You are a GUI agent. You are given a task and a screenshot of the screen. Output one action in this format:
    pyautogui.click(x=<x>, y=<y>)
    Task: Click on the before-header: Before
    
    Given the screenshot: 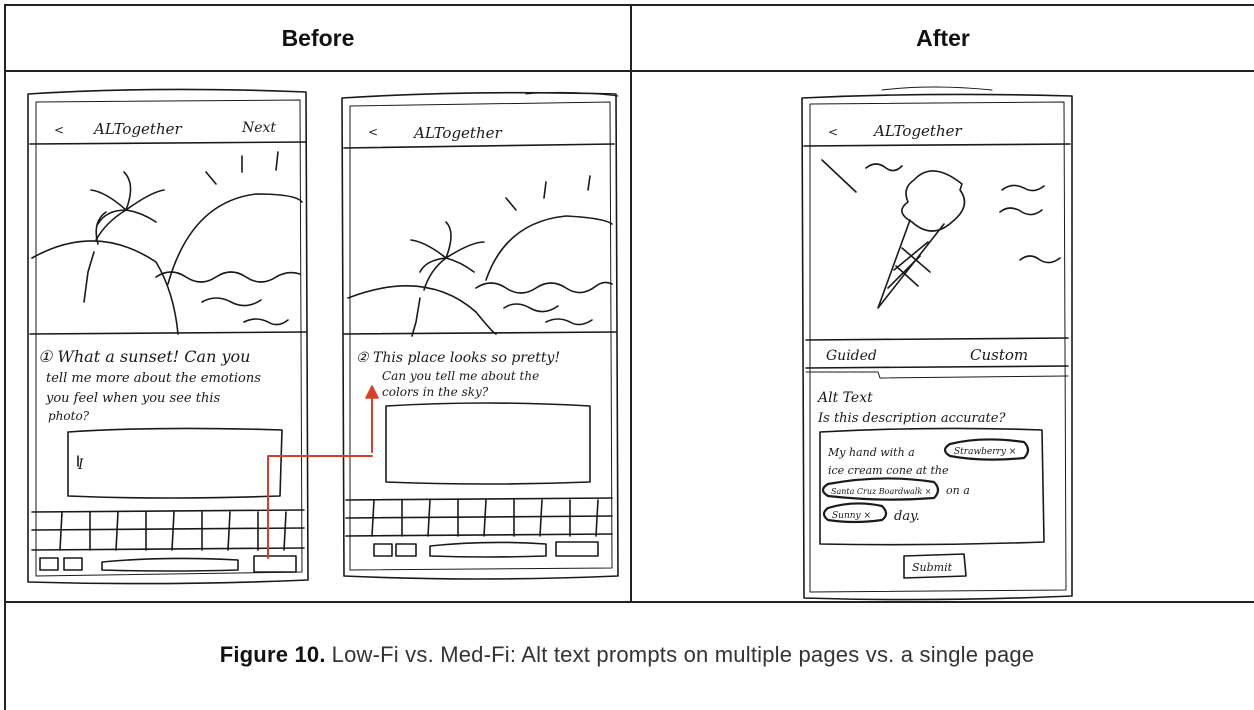 What is the action you would take?
    pyautogui.click(x=318, y=37)
    